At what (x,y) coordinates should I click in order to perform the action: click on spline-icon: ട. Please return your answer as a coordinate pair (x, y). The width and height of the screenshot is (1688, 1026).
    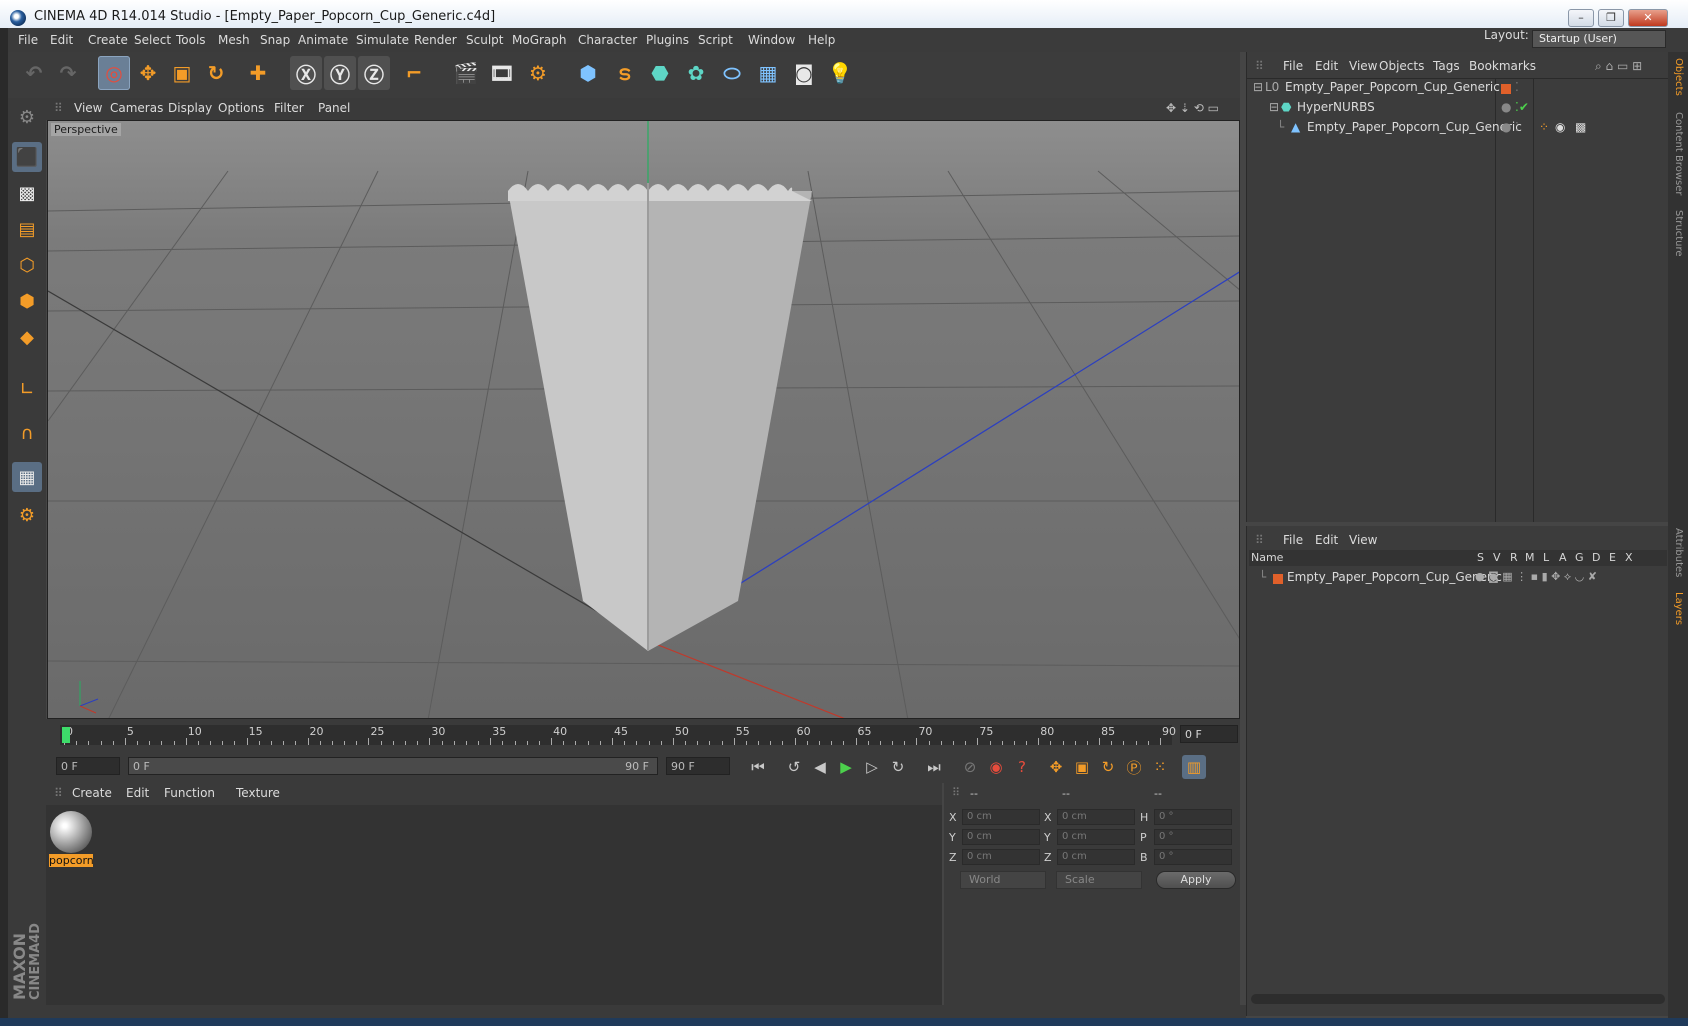
    Looking at the image, I should click on (624, 73).